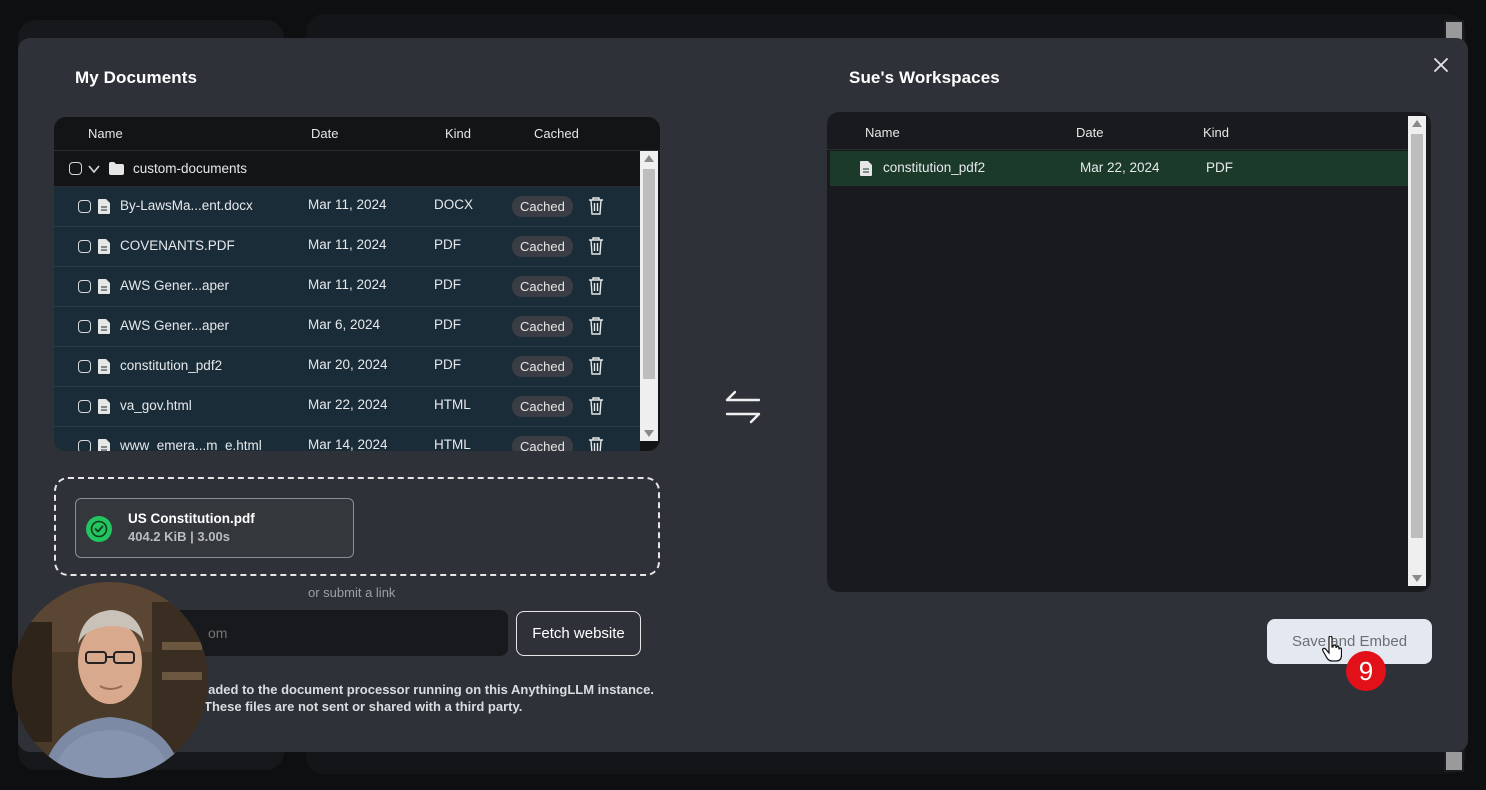  Describe the element at coordinates (186, 205) in the screenshot. I see `file-name: By-LawsMa...ent.docx` at that location.